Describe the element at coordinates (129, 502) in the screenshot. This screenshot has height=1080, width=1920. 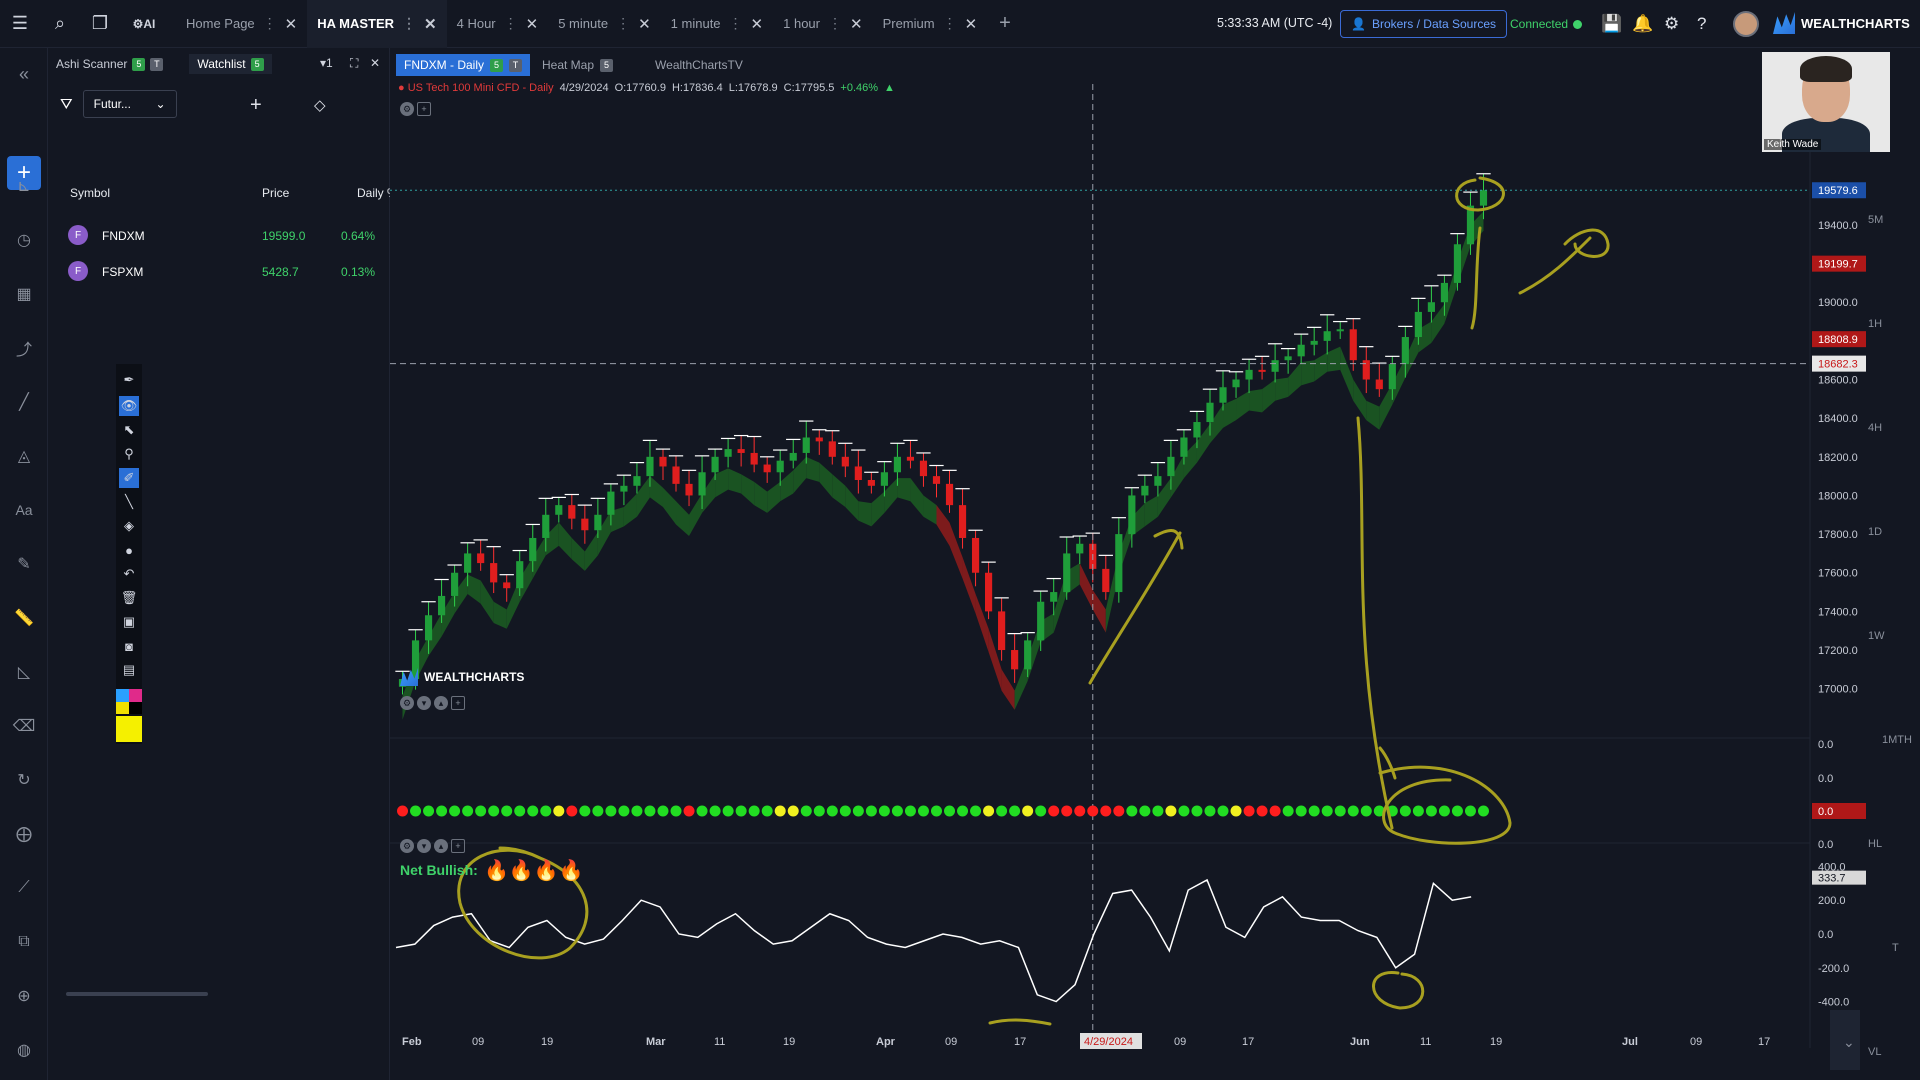
I see `line-icon: ╲` at that location.